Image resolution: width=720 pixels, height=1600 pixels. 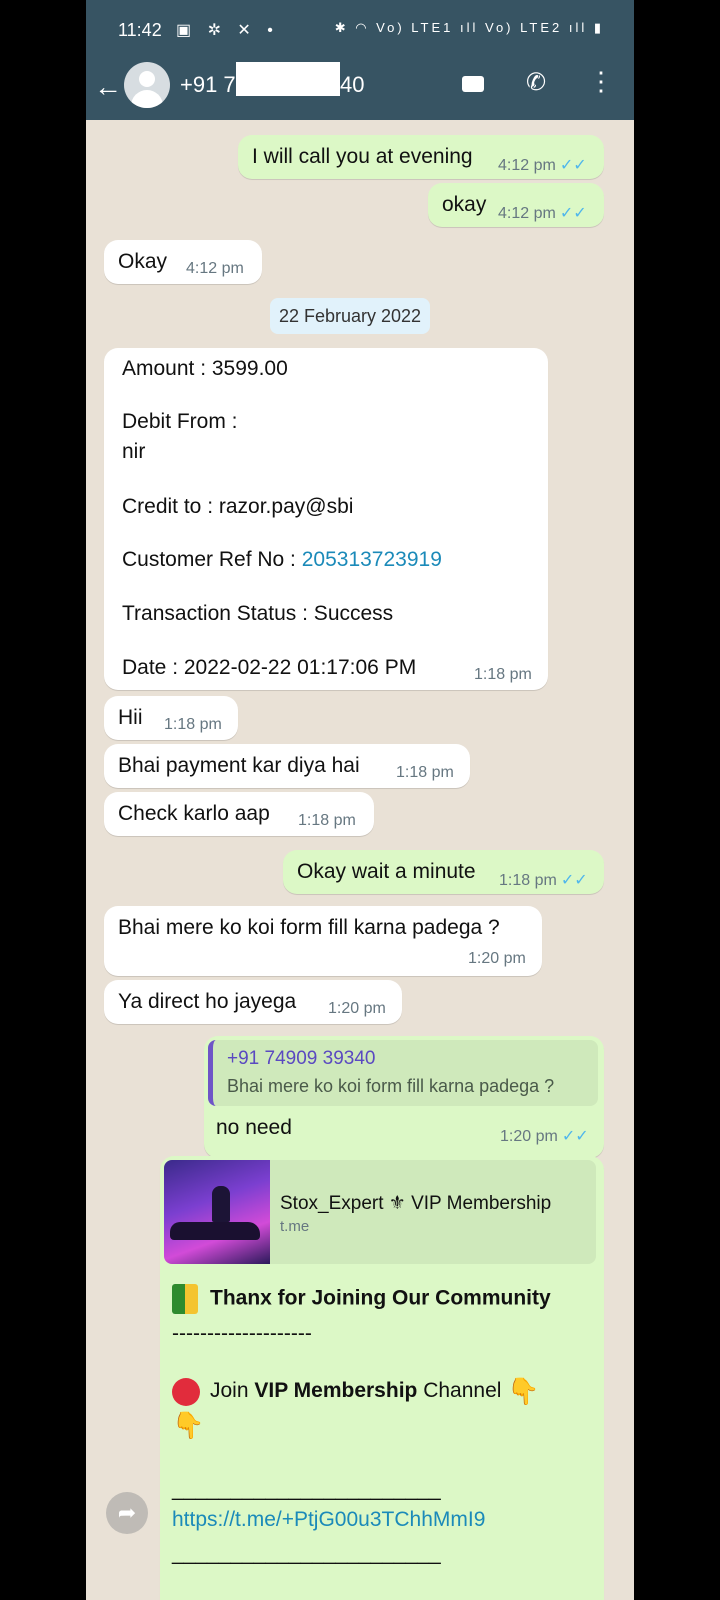 I want to click on amount-line: Amount : 3599.00, so click(x=205, y=368).